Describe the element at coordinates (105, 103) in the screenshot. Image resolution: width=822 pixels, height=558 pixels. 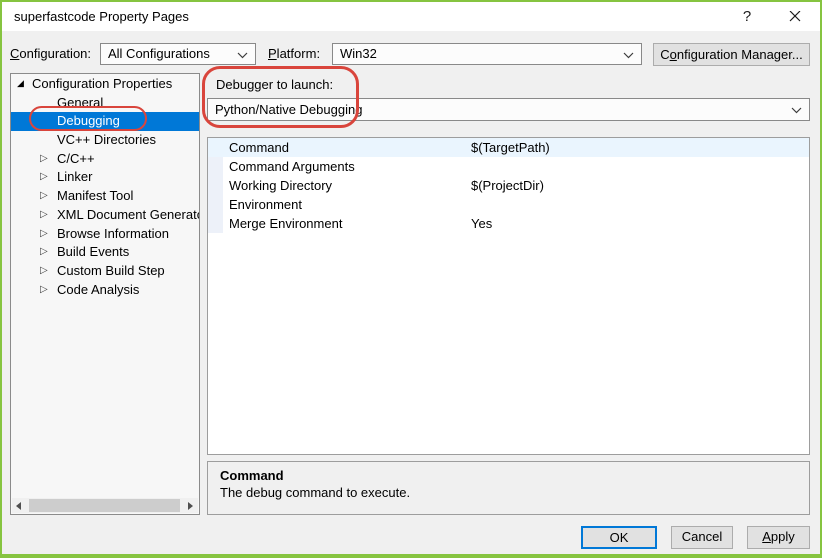
I see `tree-item-general: General` at that location.